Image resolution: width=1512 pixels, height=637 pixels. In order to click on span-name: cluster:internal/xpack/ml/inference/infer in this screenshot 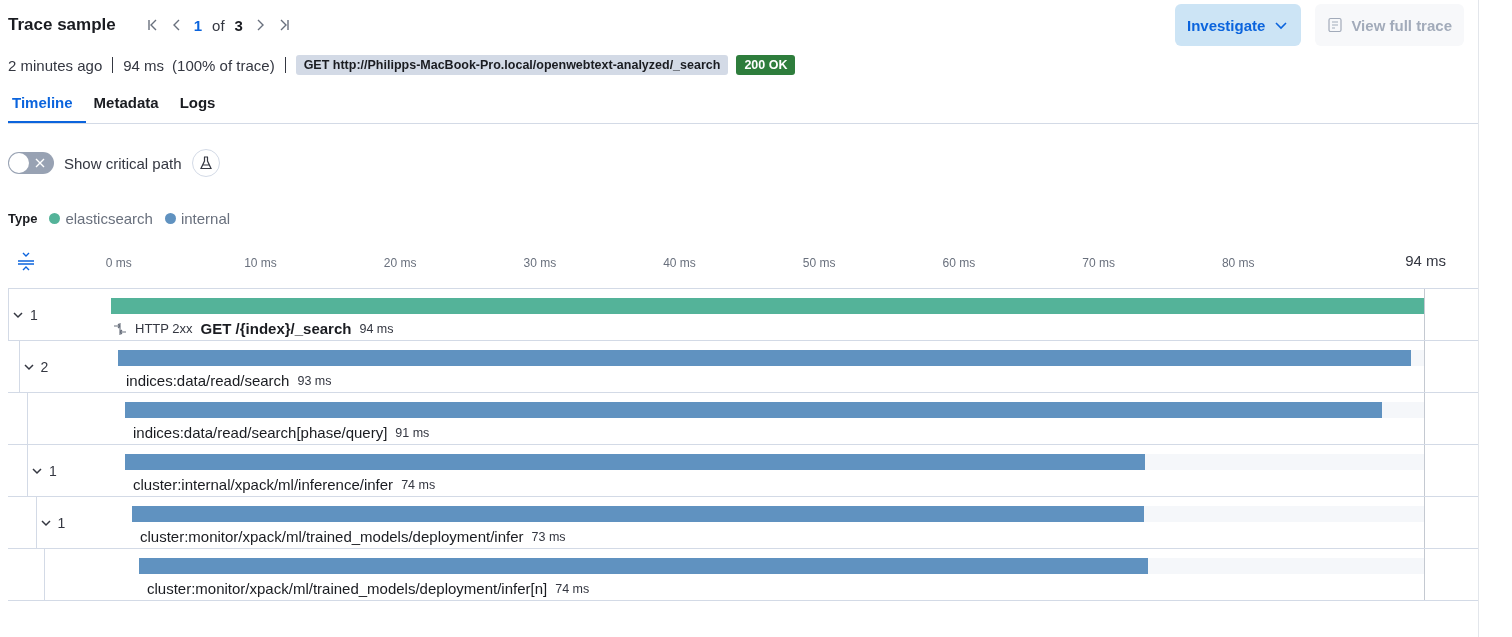, I will do `click(263, 484)`.